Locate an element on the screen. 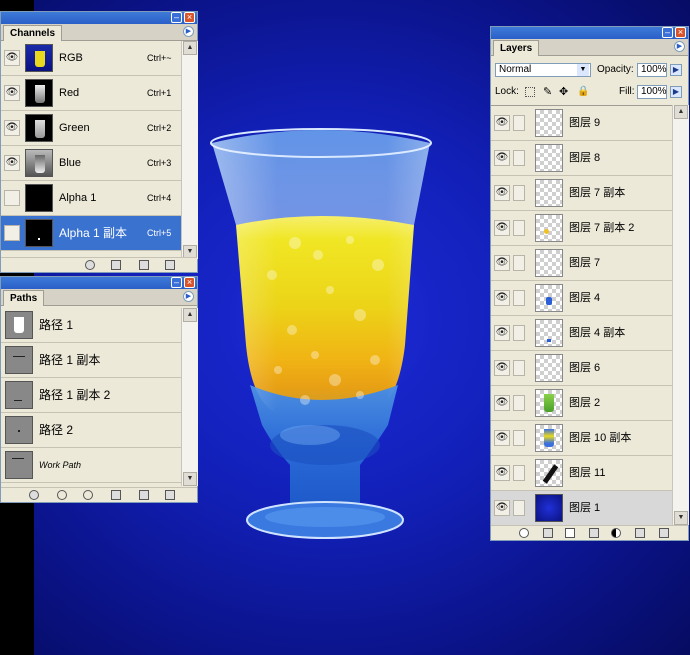 This screenshot has width=690, height=655. paths-scrollbar: ▲ ▼ is located at coordinates (189, 397).